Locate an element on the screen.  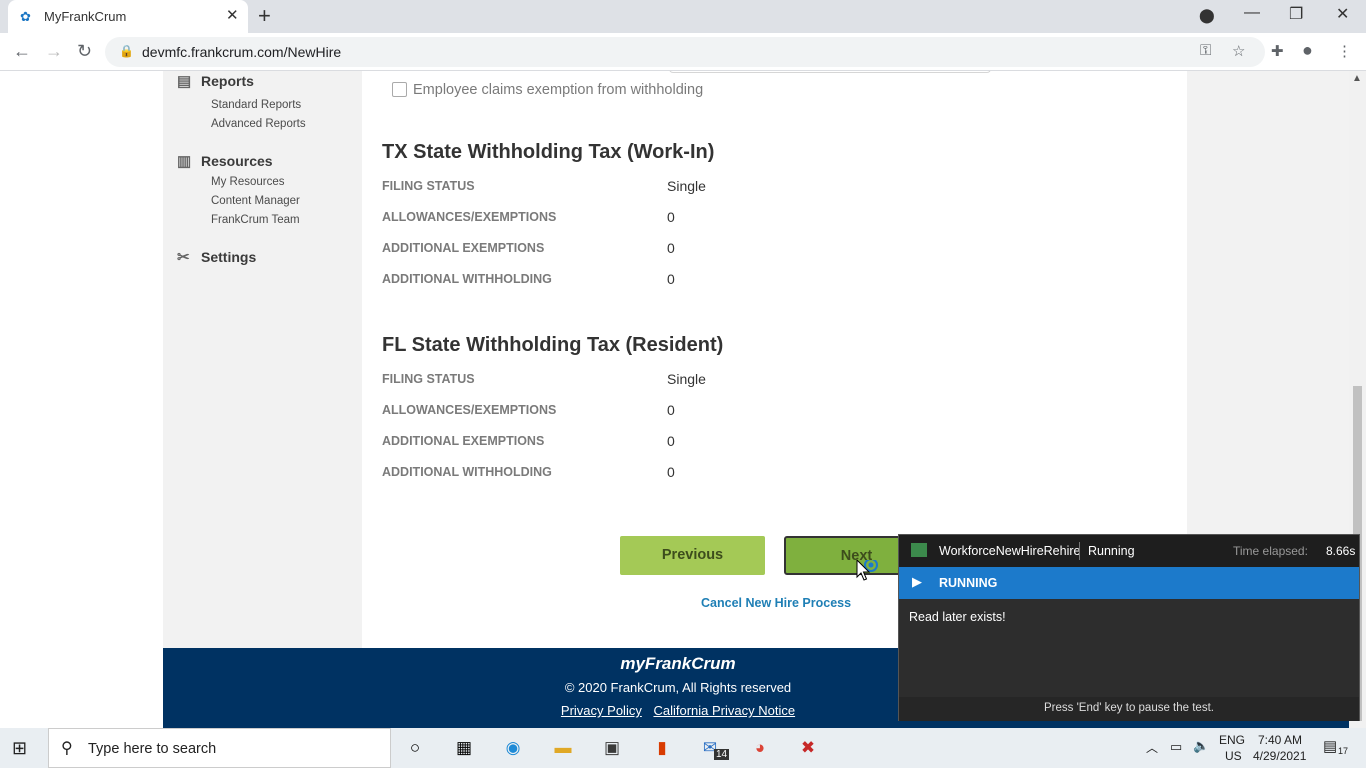
url-text: devmfc.frankcrum.com/NewHire is located at coordinates (242, 52).